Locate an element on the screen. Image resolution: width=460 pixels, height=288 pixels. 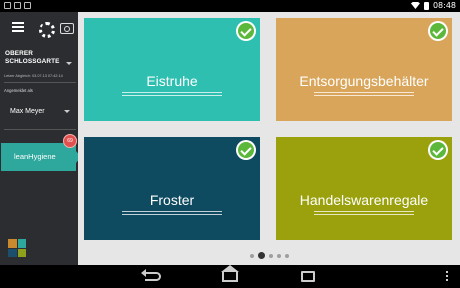
status-bar: 08:48 is located at coordinates (230, 6).